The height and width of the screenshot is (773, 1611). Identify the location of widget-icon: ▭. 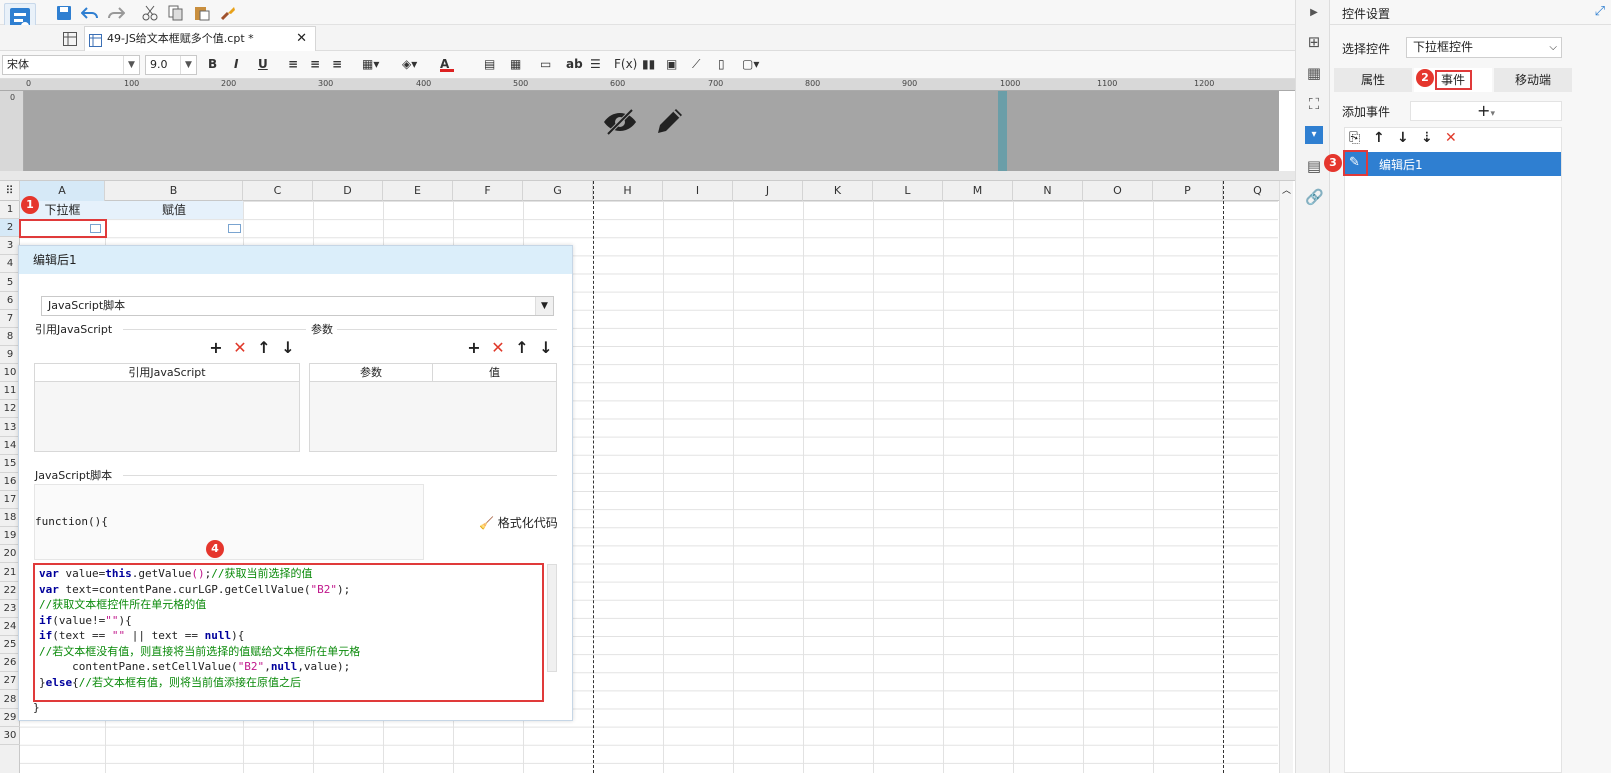
(545, 64).